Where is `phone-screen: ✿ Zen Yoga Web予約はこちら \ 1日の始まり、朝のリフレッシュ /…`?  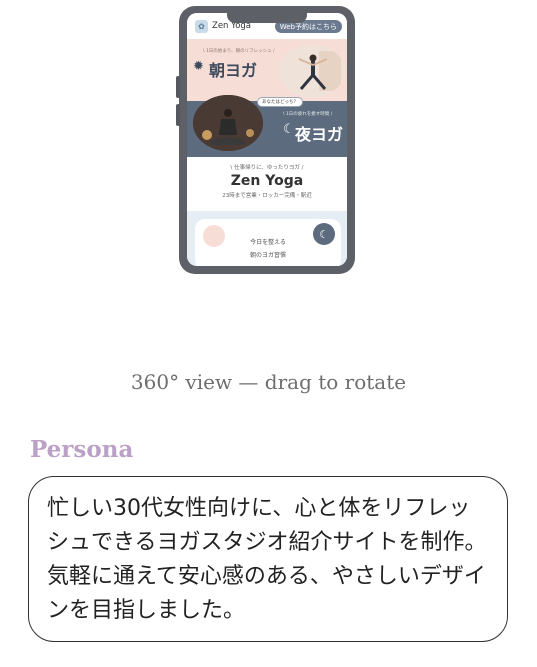
phone-screen: ✿ Zen Yoga Web予約はこちら \ 1日の始まり、朝のリフレッシュ /… is located at coordinates (267, 139).